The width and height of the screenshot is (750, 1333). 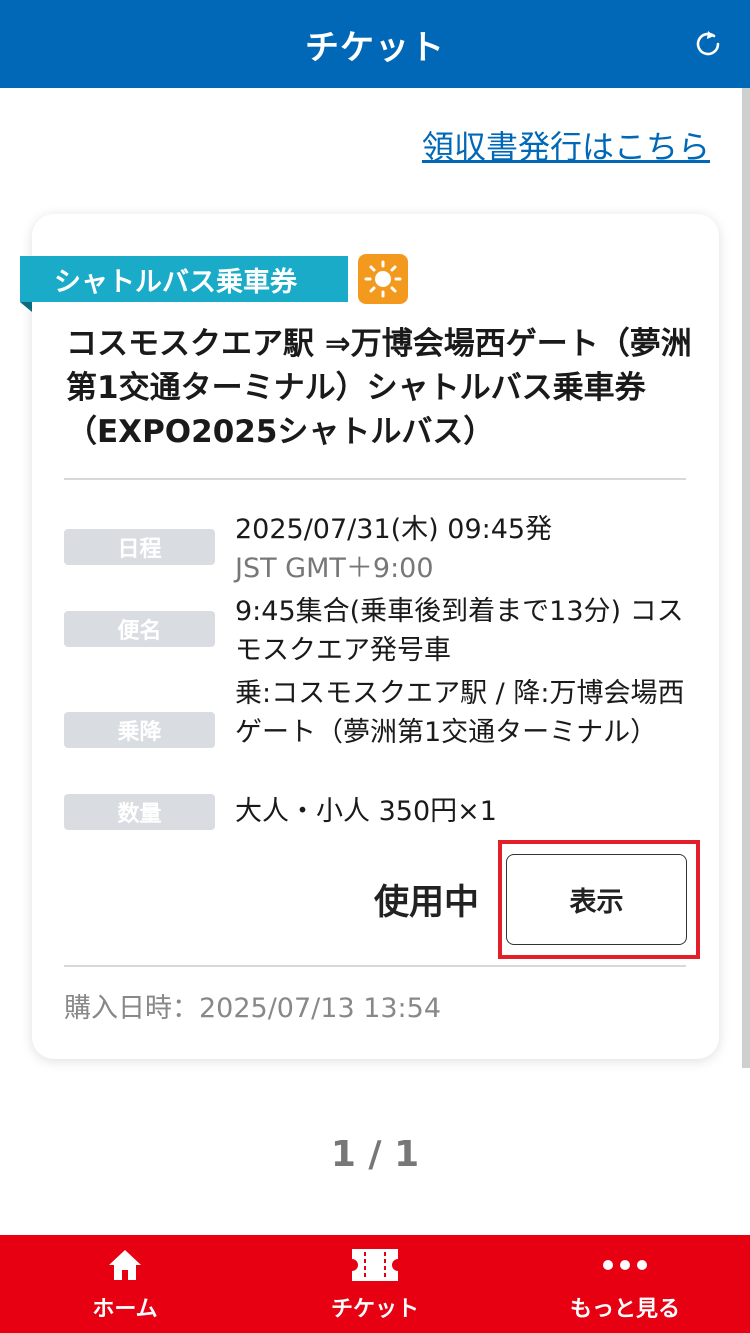 I want to click on nav-label: ホーム, so click(x=125, y=1309).